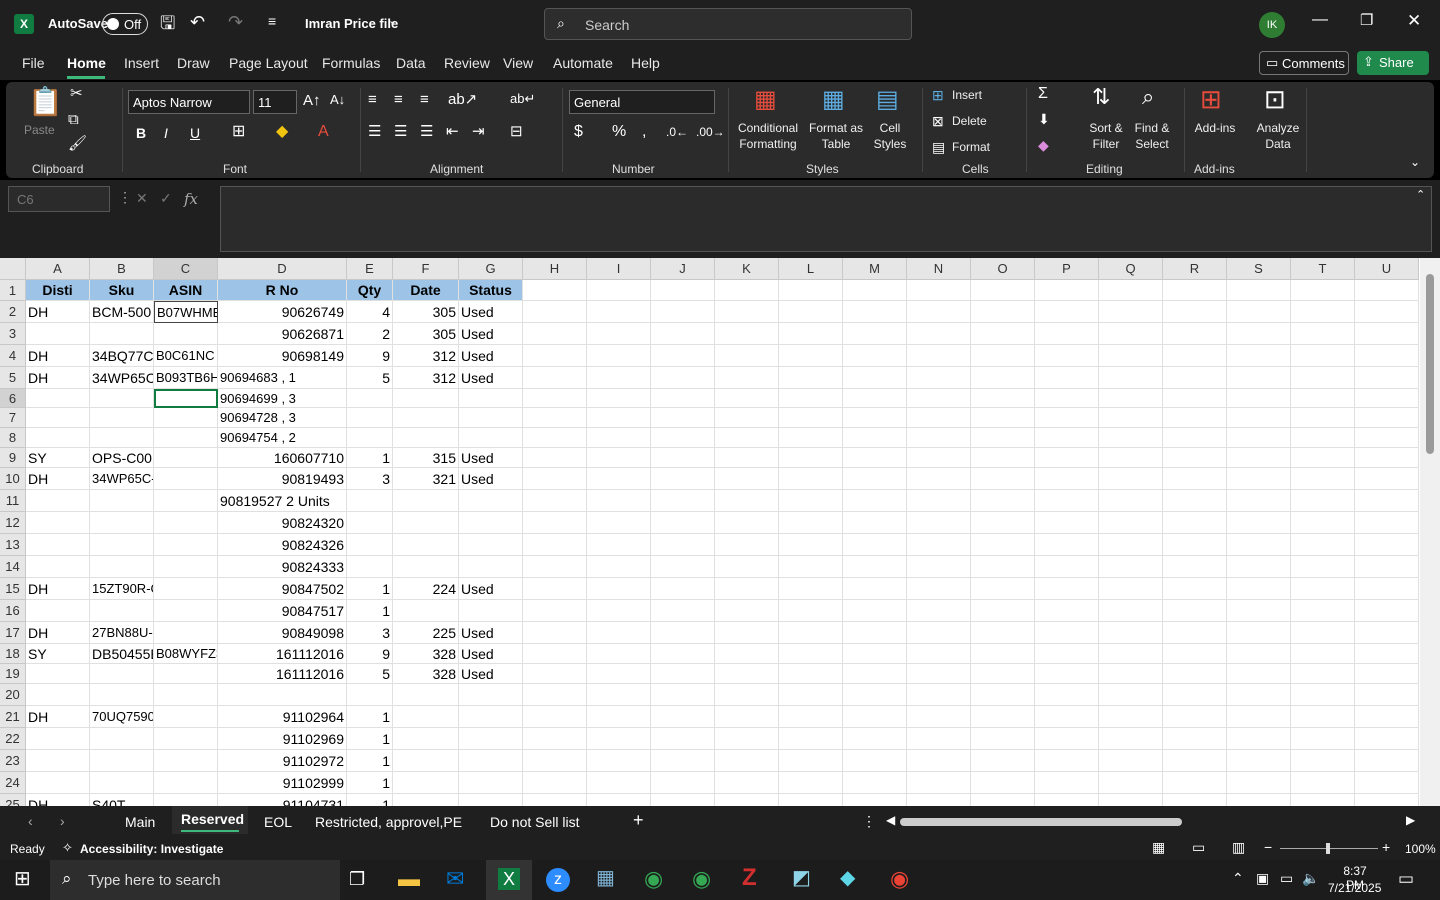 This screenshot has width=1440, height=900. What do you see at coordinates (971, 147) in the screenshot?
I see `format-cells-label: Format` at bounding box center [971, 147].